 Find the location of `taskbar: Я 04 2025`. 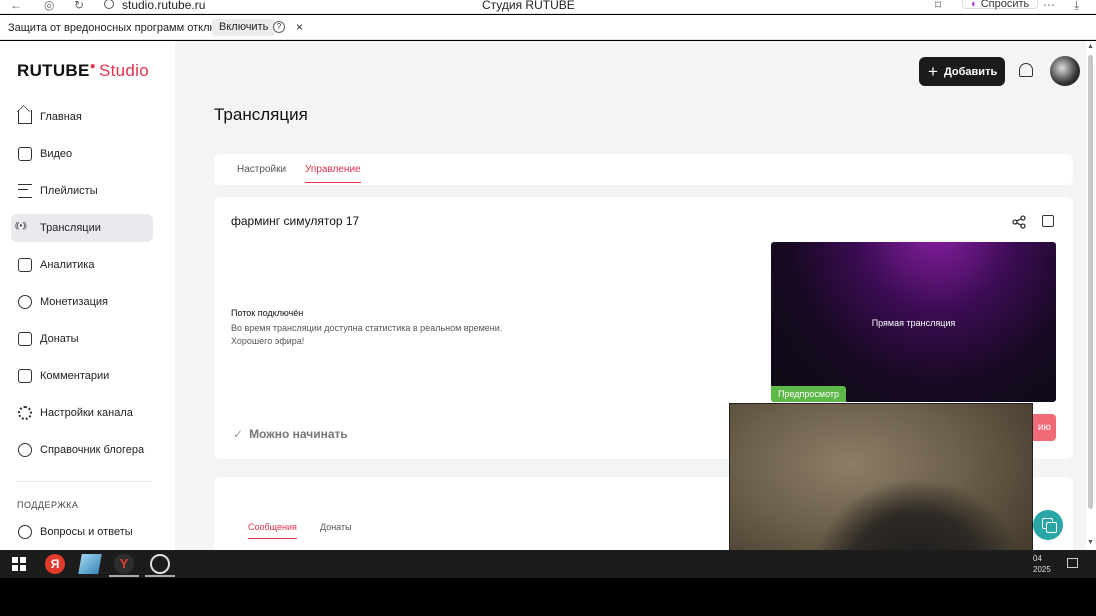

taskbar: Я 04 2025 is located at coordinates (548, 564).